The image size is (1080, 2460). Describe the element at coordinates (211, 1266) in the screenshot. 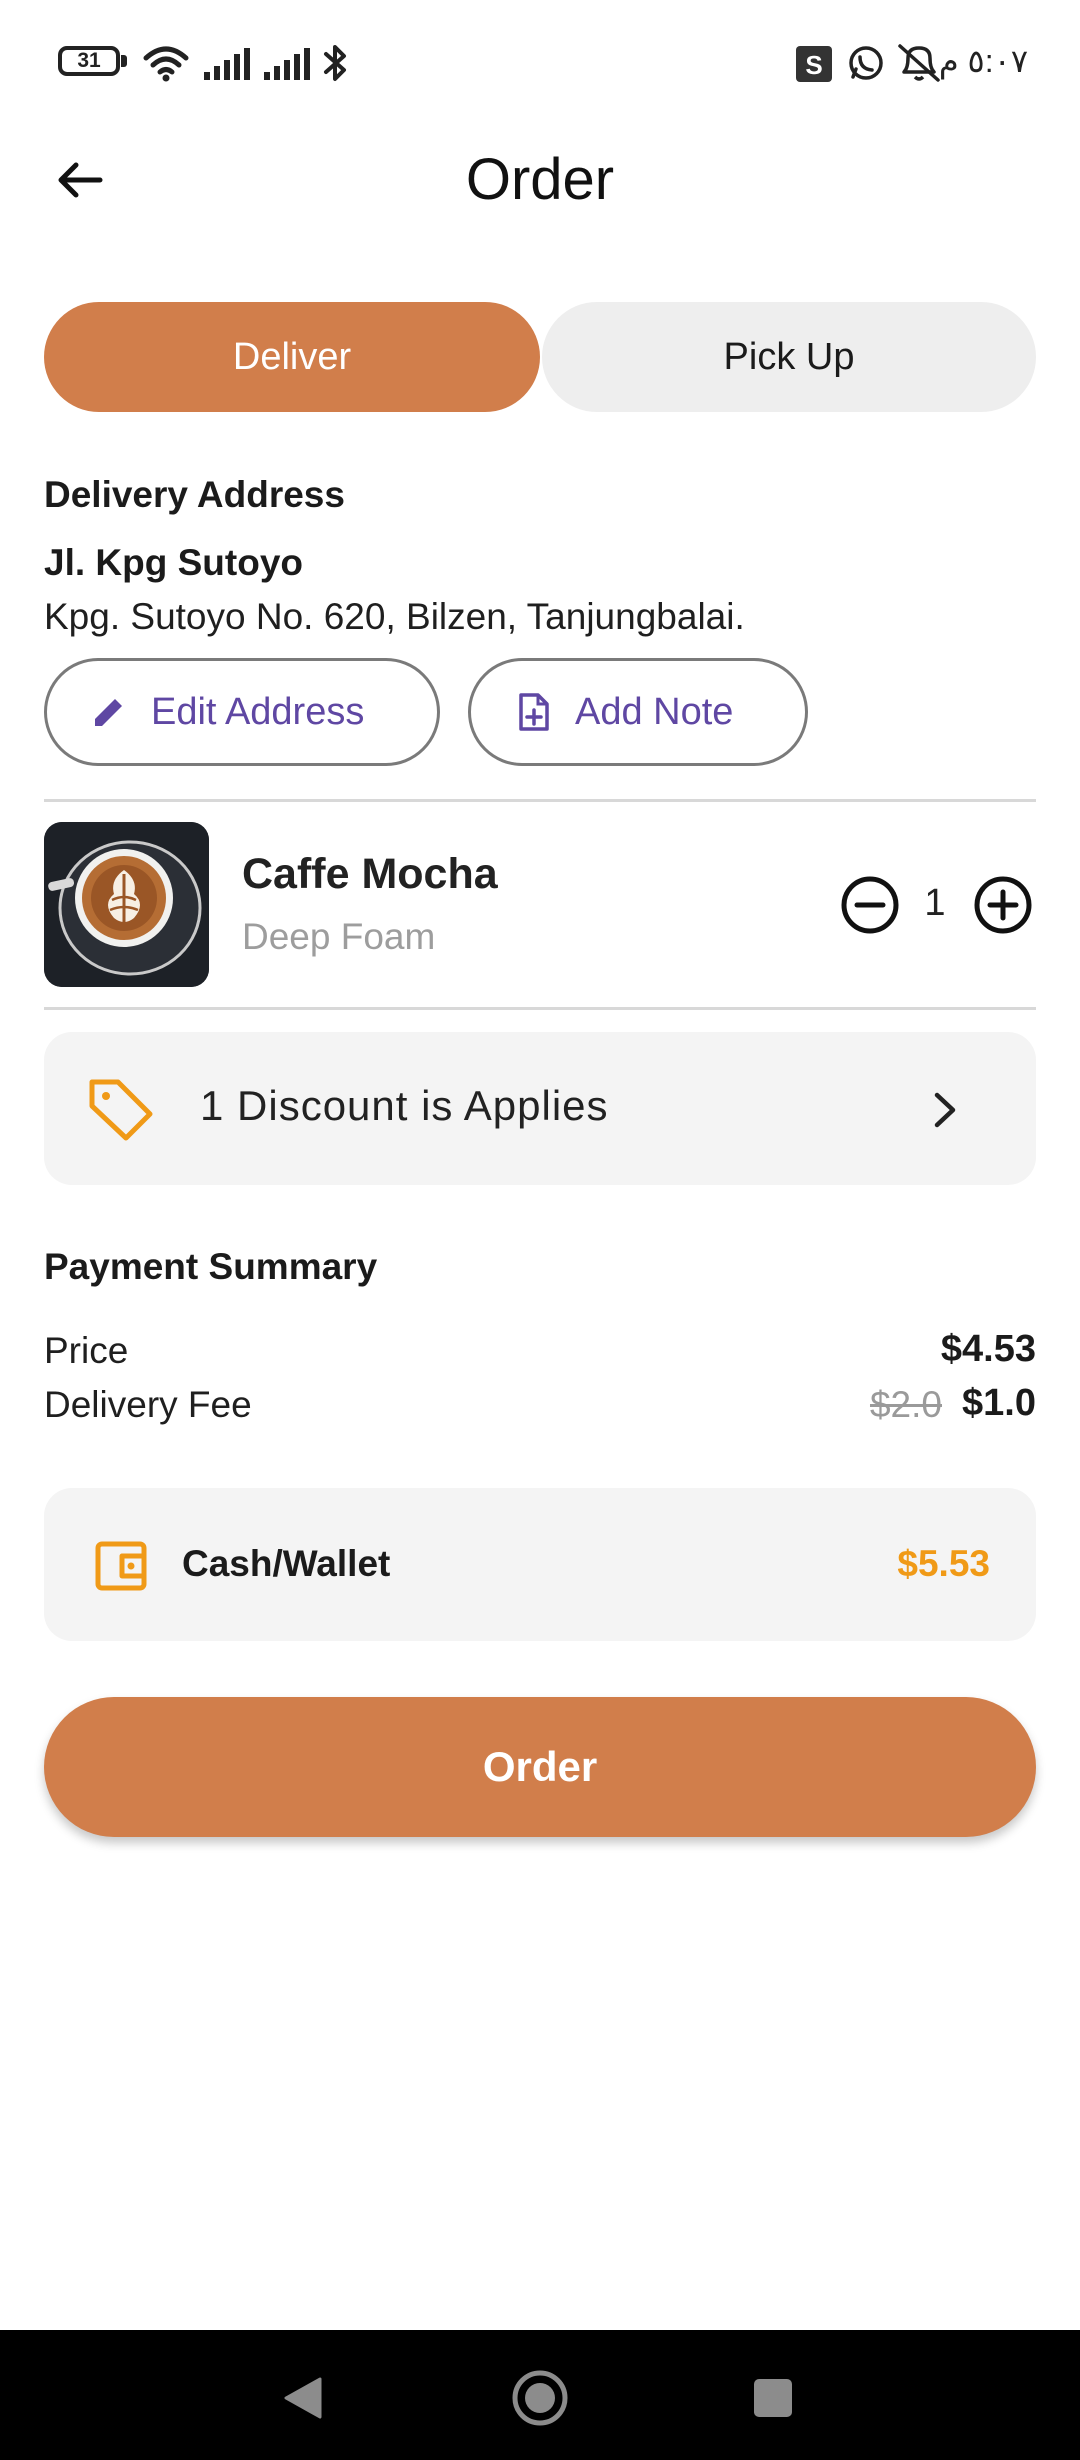

I see `payment-summary-title: Payment Summary` at that location.